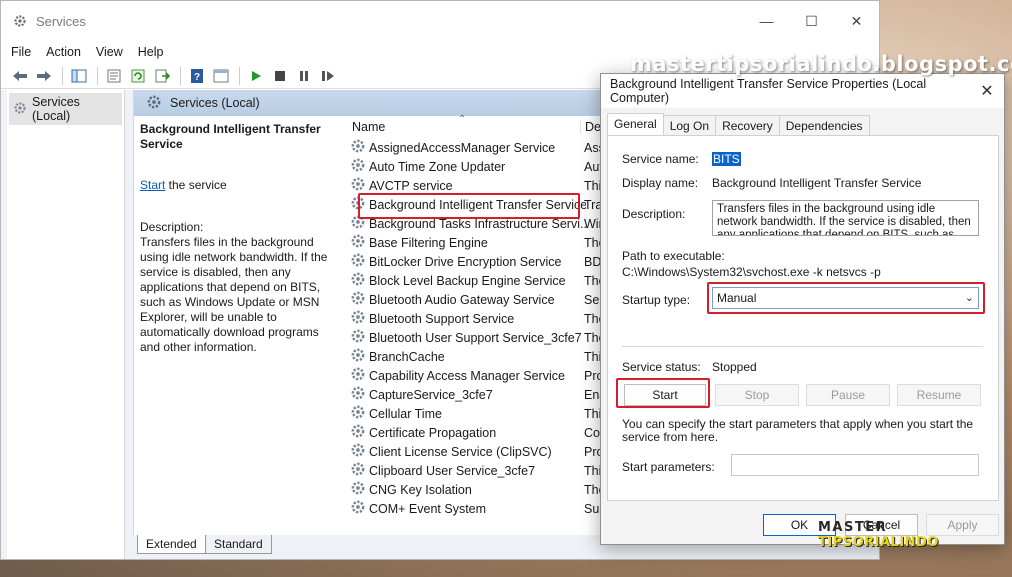 The height and width of the screenshot is (577, 1012). I want to click on startup-type-label: Startup type:, so click(656, 300).